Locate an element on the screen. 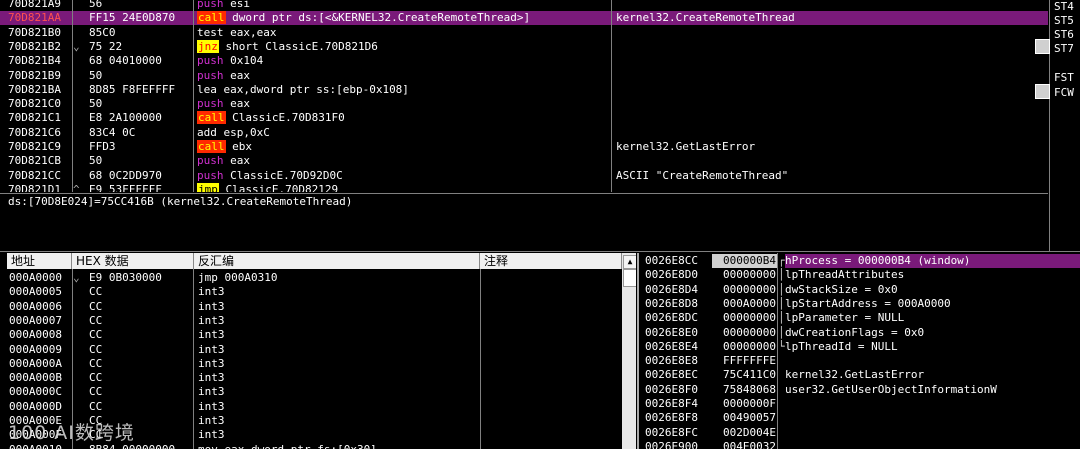 Image resolution: width=1080 pixels, height=449 pixels. dump-row: 000A0008 CC int3 is located at coordinates (311, 335).